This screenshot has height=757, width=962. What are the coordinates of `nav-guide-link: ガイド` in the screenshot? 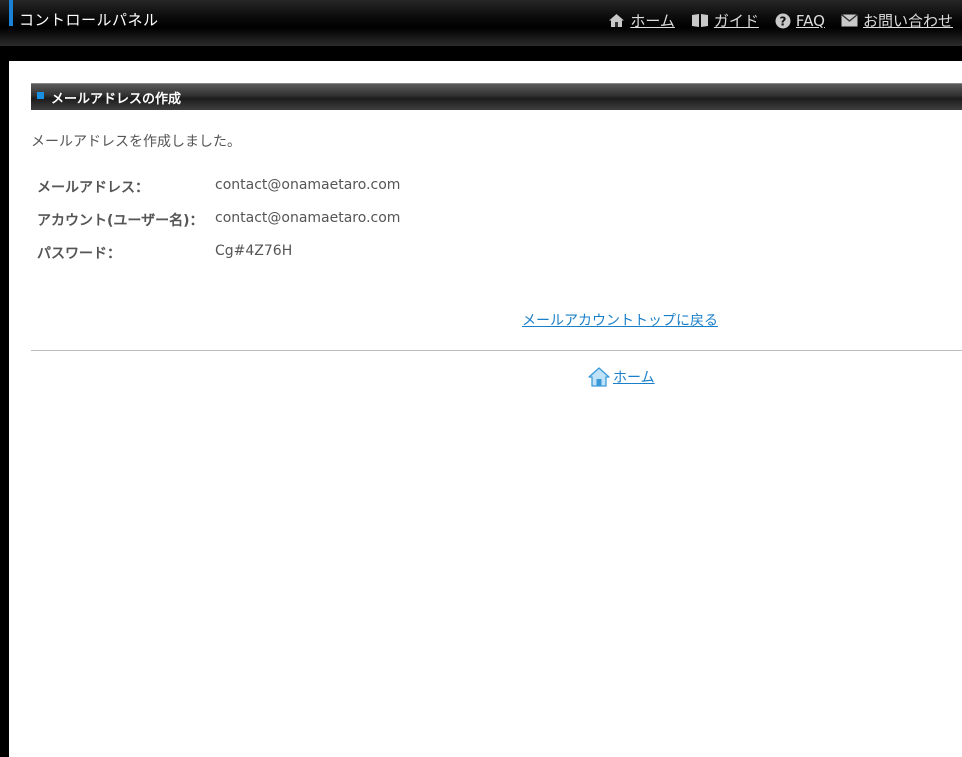 It's located at (725, 20).